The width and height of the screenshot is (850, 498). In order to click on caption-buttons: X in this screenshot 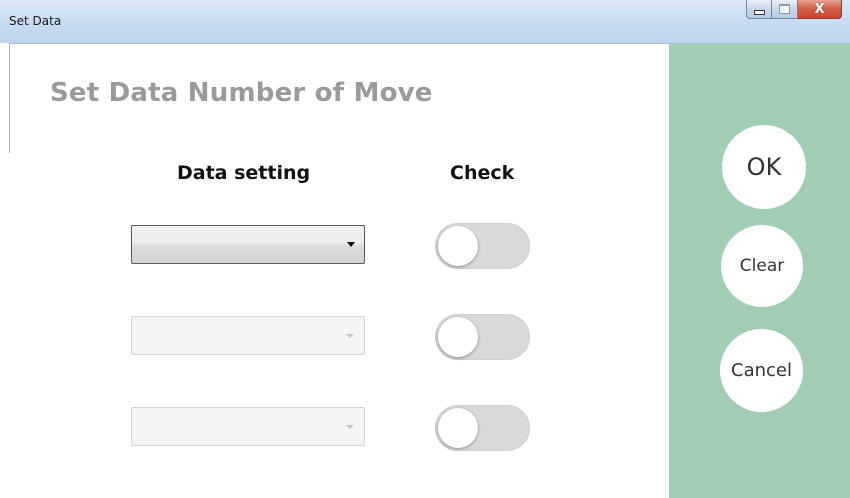, I will do `click(794, 10)`.